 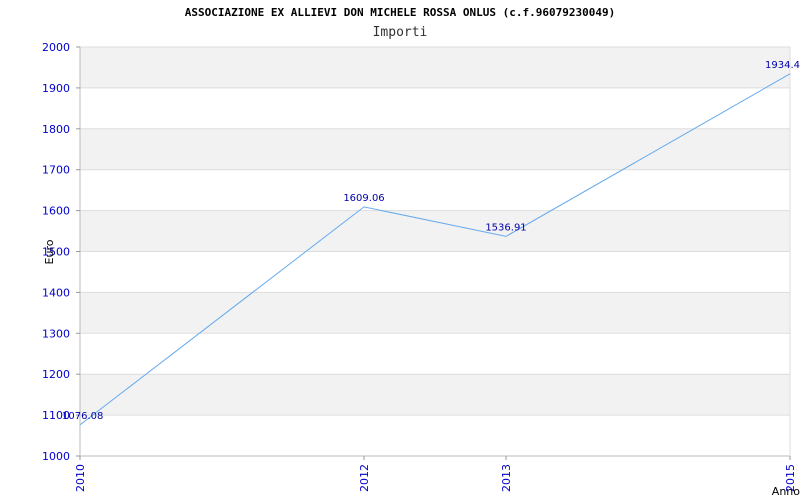 I want to click on x-tick-label: 2013, so click(x=506, y=478).